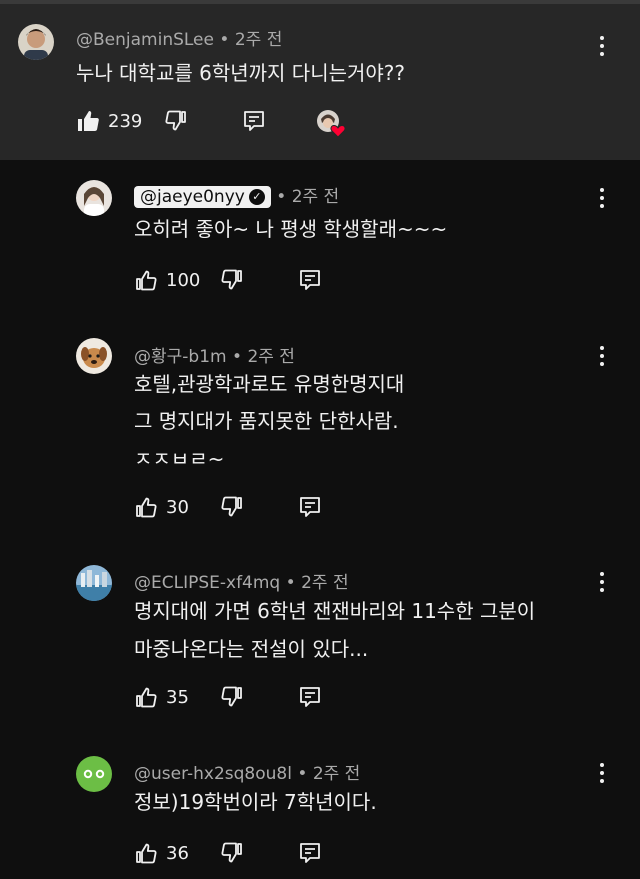 The height and width of the screenshot is (879, 640). What do you see at coordinates (179, 455) in the screenshot?
I see `comment-text-line: ㅈㅈㅂㄹ~` at bounding box center [179, 455].